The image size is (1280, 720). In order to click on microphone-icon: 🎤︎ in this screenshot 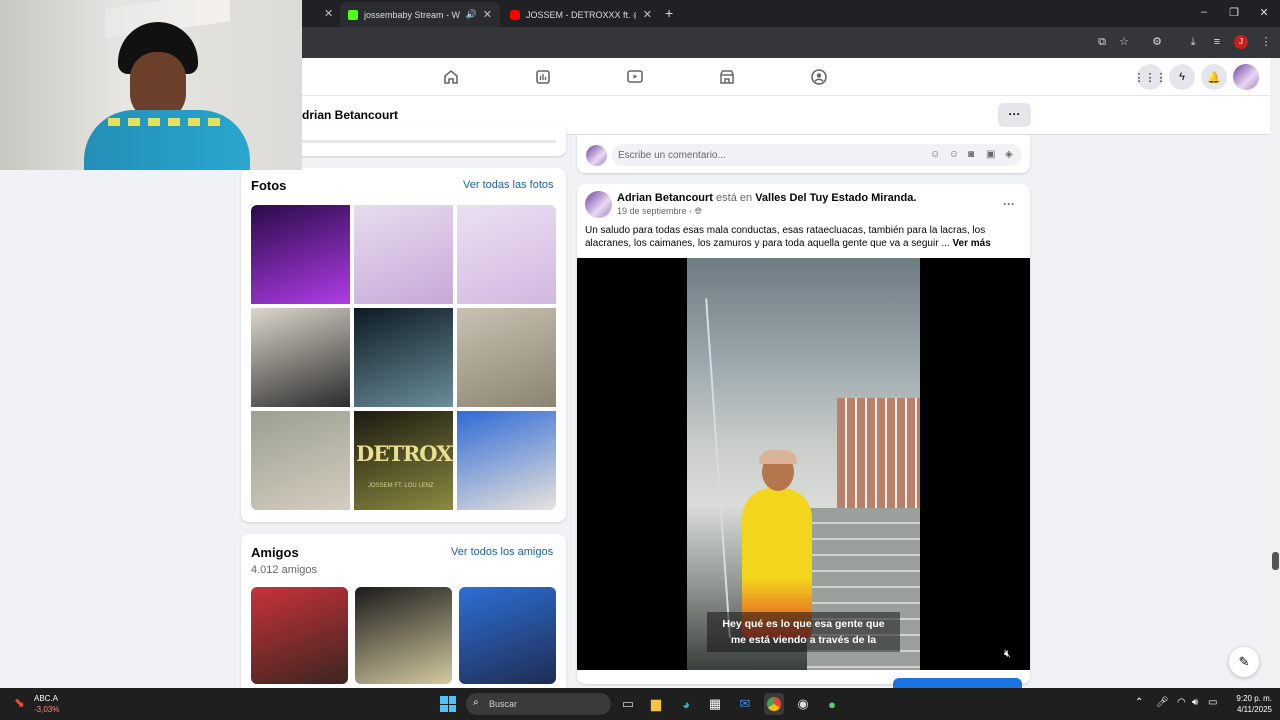, I will do `click(1162, 702)`.